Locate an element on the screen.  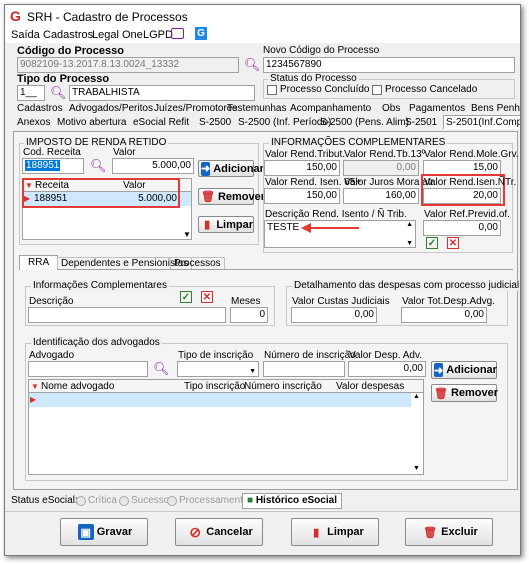
tab-s2501-inf-compl: S-2501(Inf.Compl) is located at coordinates (481, 122).